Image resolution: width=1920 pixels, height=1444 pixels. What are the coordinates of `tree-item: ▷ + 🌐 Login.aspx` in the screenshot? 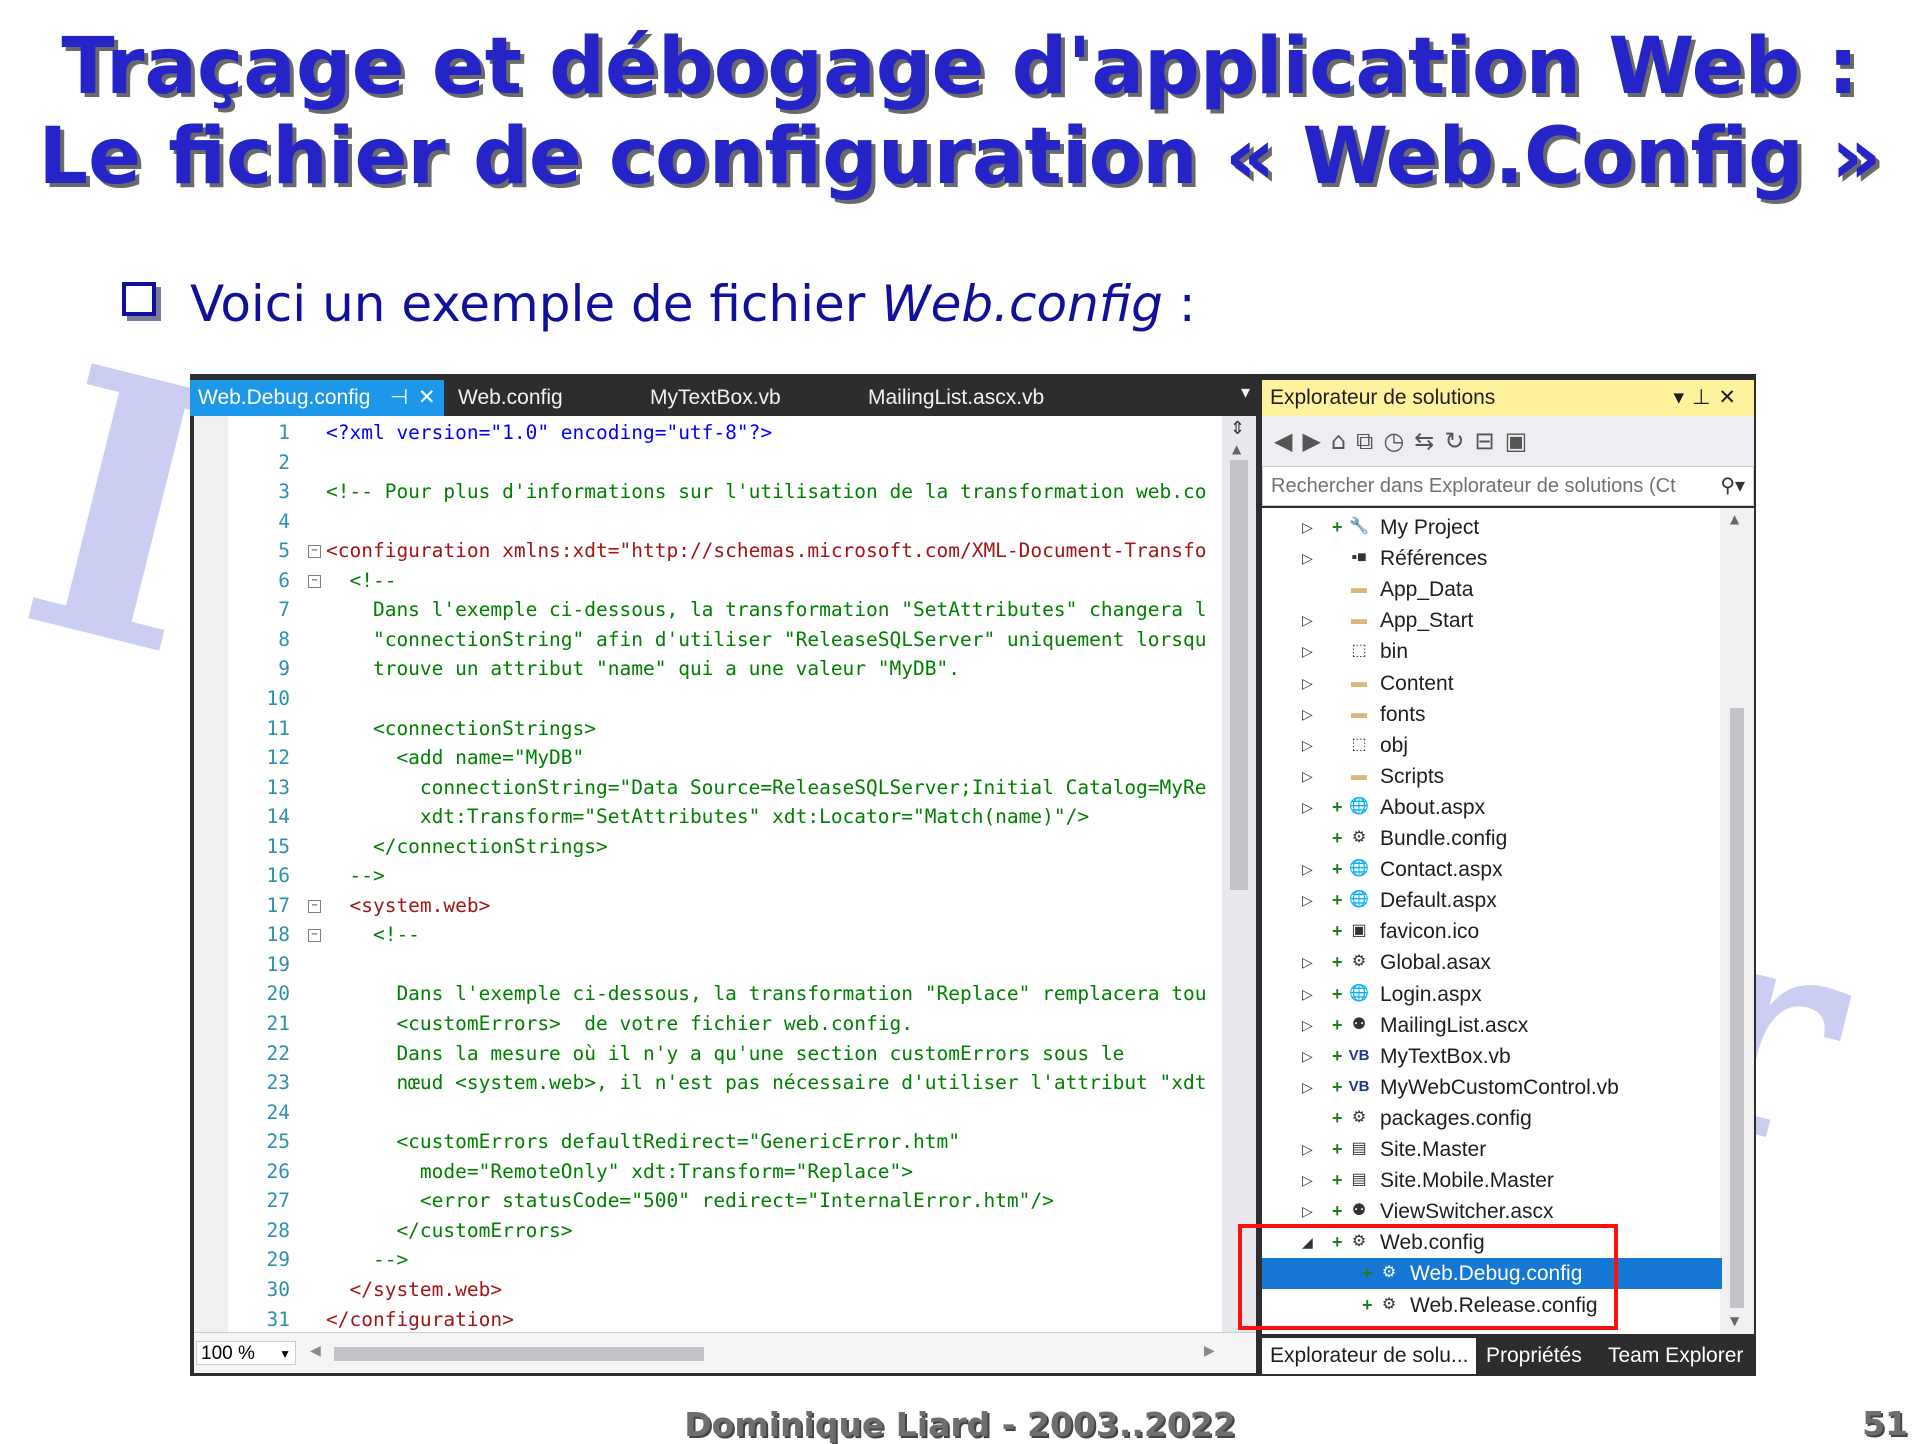 It's located at (1492, 994).